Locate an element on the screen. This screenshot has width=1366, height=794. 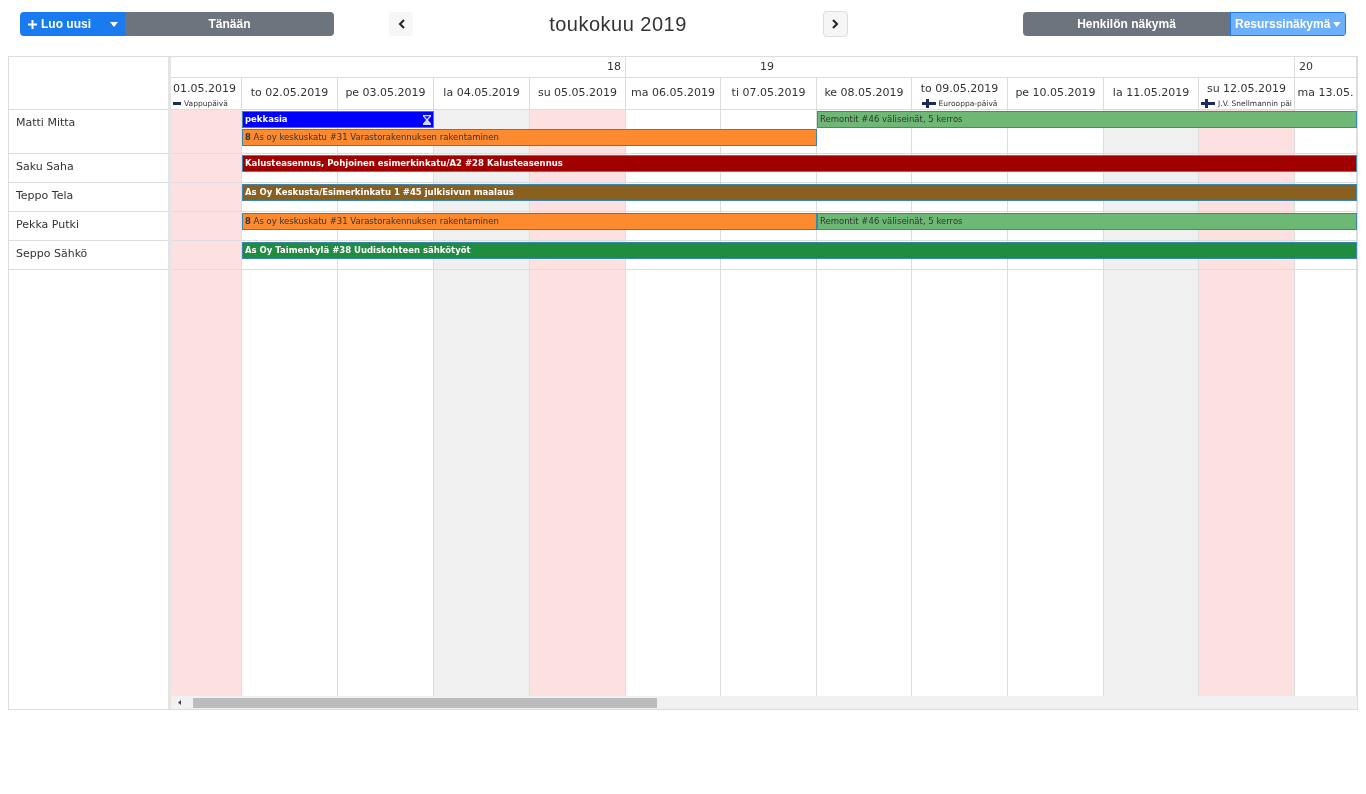
today-button: Tänään is located at coordinates (229, 24).